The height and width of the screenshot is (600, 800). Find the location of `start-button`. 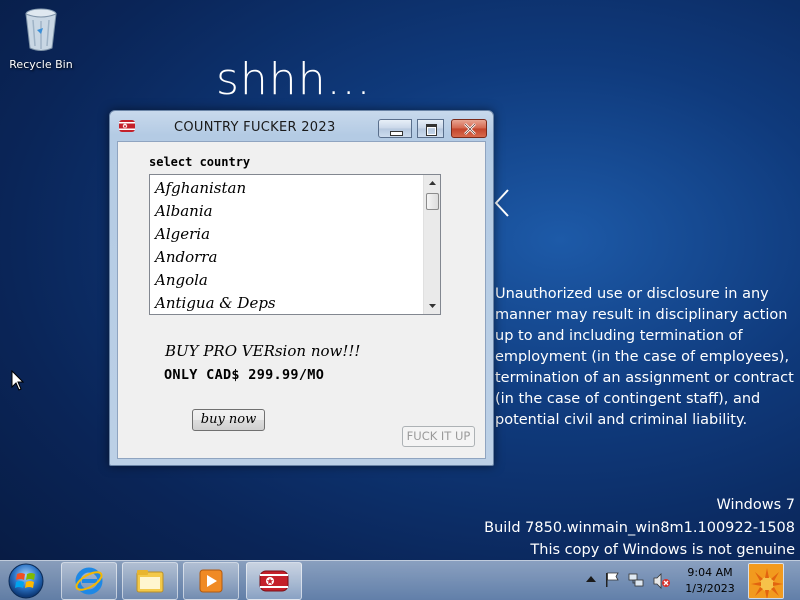

start-button is located at coordinates (26, 581).